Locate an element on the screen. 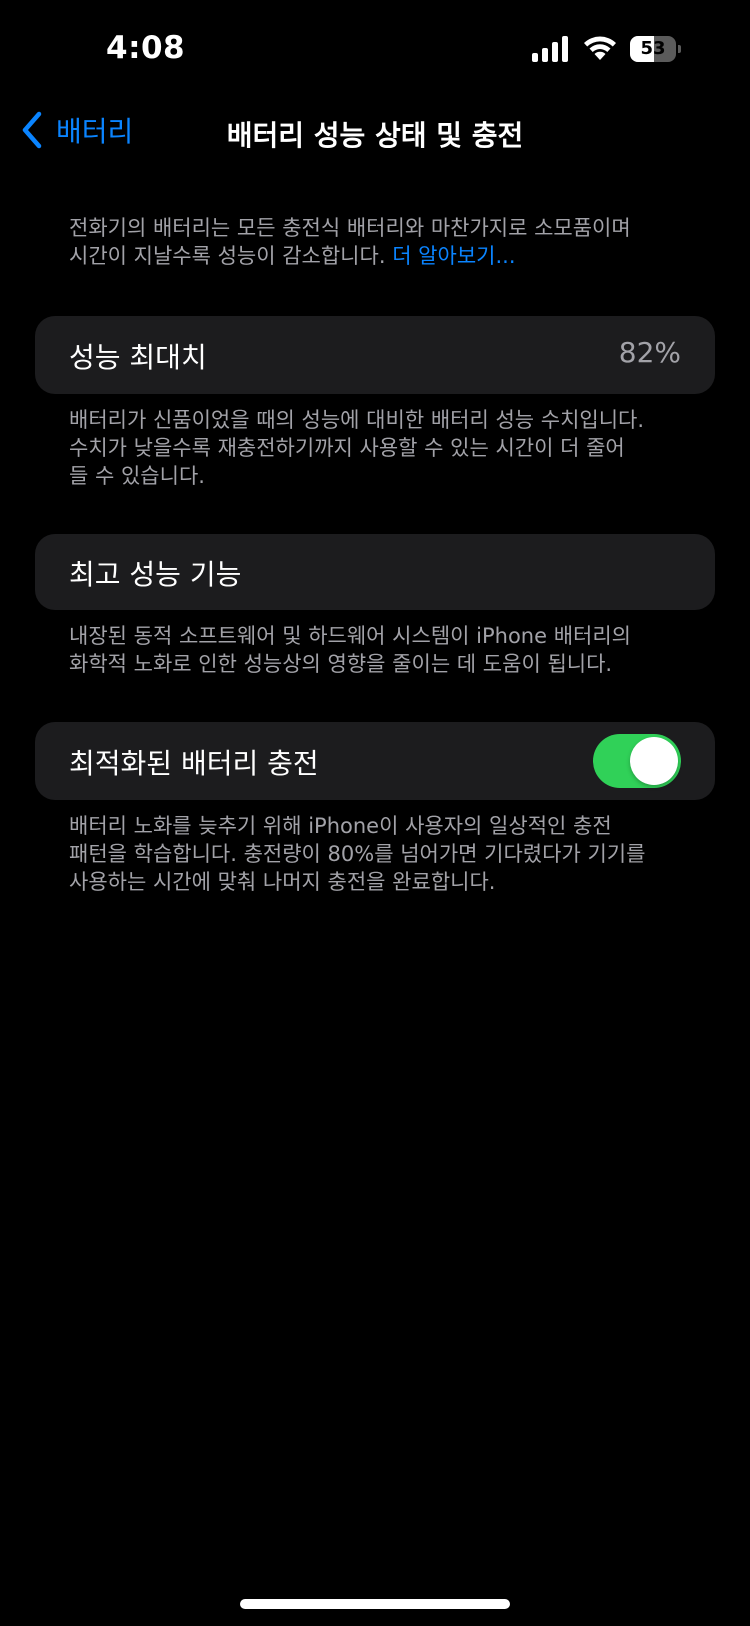 The image size is (750, 1626). peak-performance-row: 최고 성능 기능 is located at coordinates (375, 572).